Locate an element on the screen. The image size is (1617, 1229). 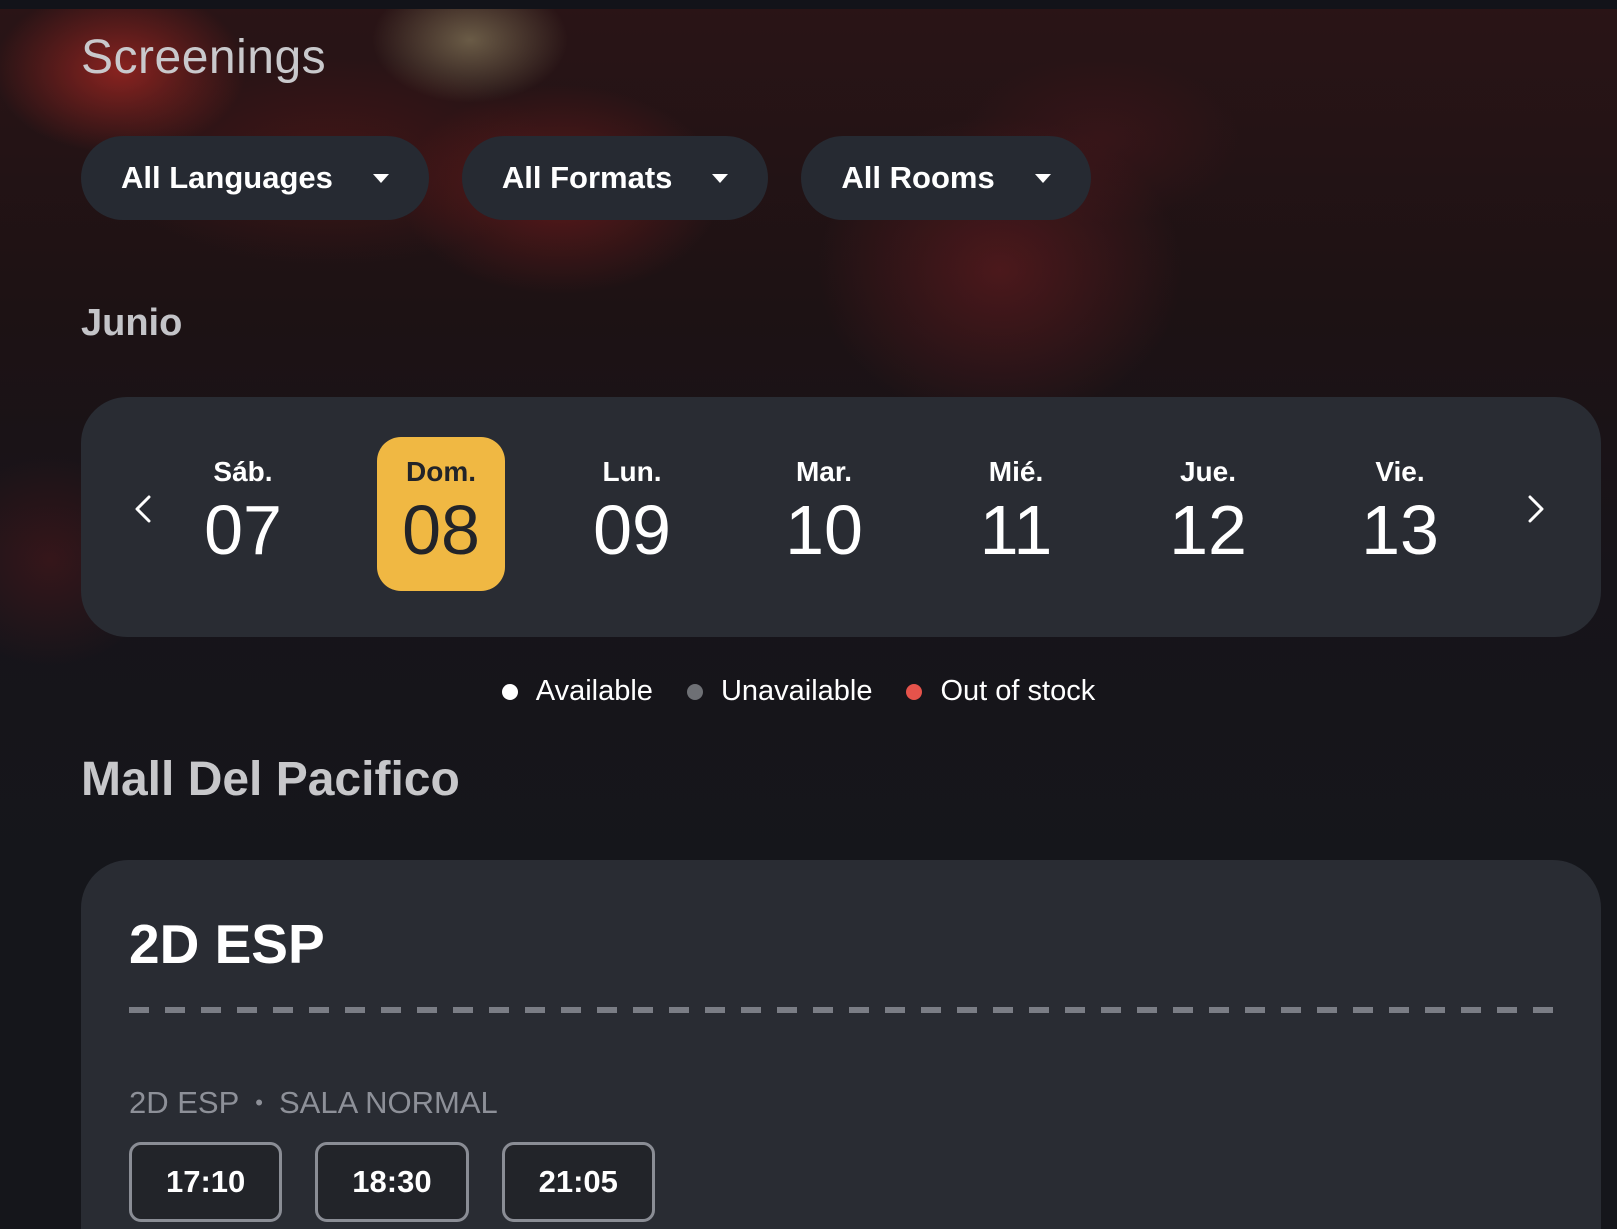
date-weekday: Mar. is located at coordinates (824, 471).